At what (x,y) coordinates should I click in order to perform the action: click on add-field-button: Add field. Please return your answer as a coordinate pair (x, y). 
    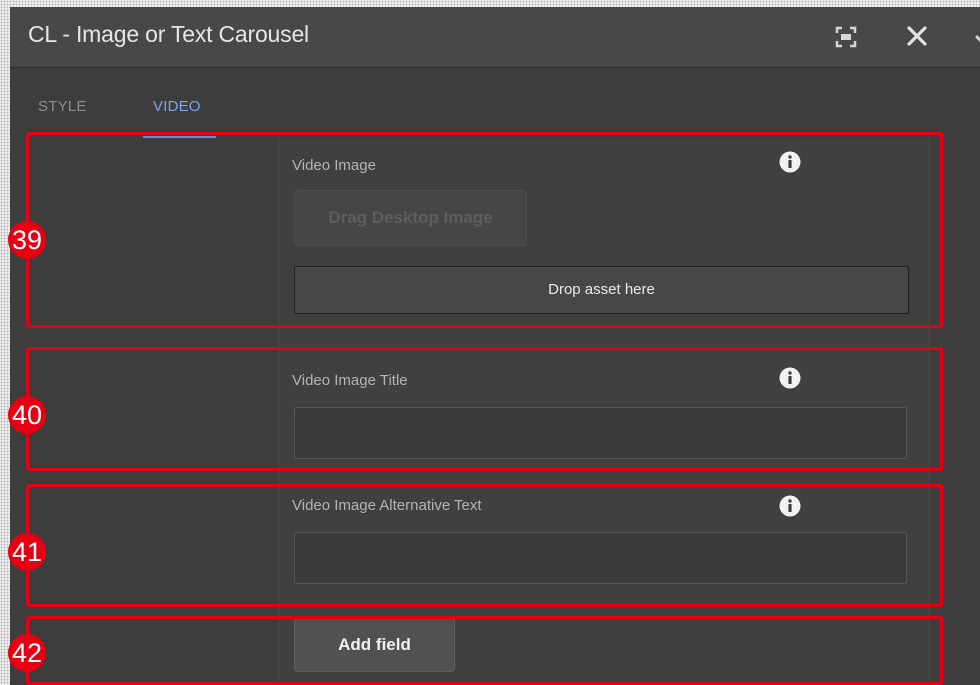
    Looking at the image, I should click on (374, 644).